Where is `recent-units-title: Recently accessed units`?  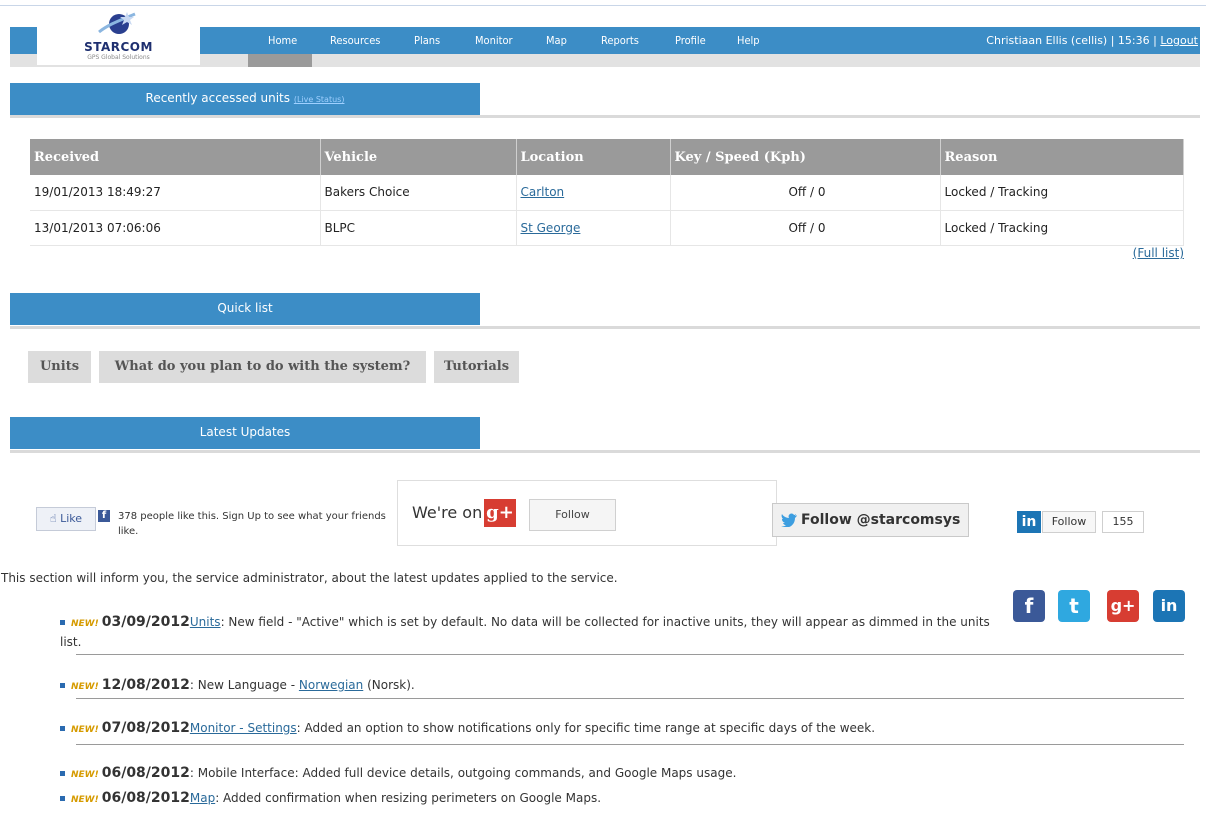 recent-units-title: Recently accessed units is located at coordinates (218, 98).